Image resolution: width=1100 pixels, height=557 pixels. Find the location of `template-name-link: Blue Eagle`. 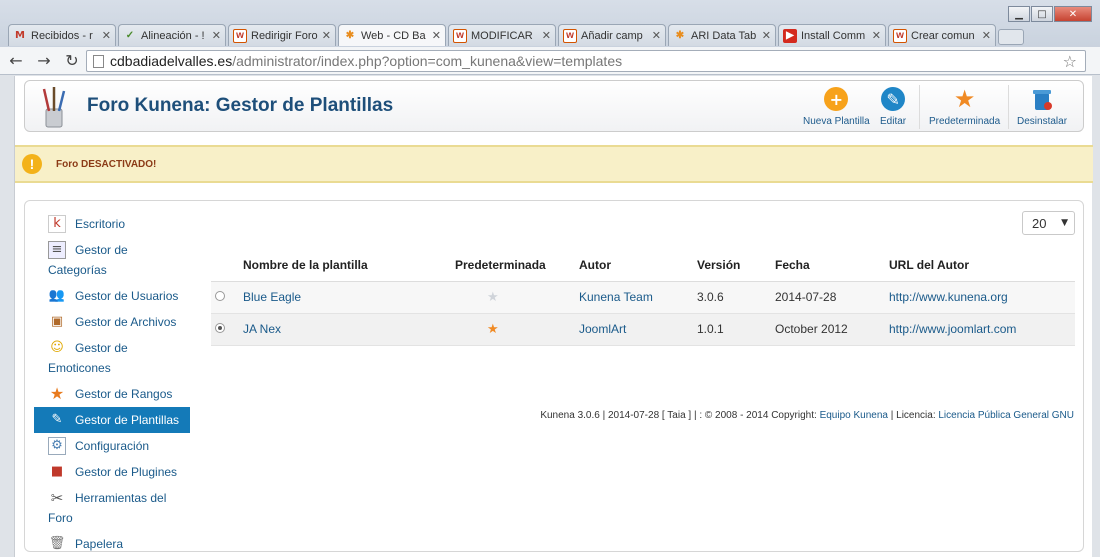

template-name-link: Blue Eagle is located at coordinates (272, 297).